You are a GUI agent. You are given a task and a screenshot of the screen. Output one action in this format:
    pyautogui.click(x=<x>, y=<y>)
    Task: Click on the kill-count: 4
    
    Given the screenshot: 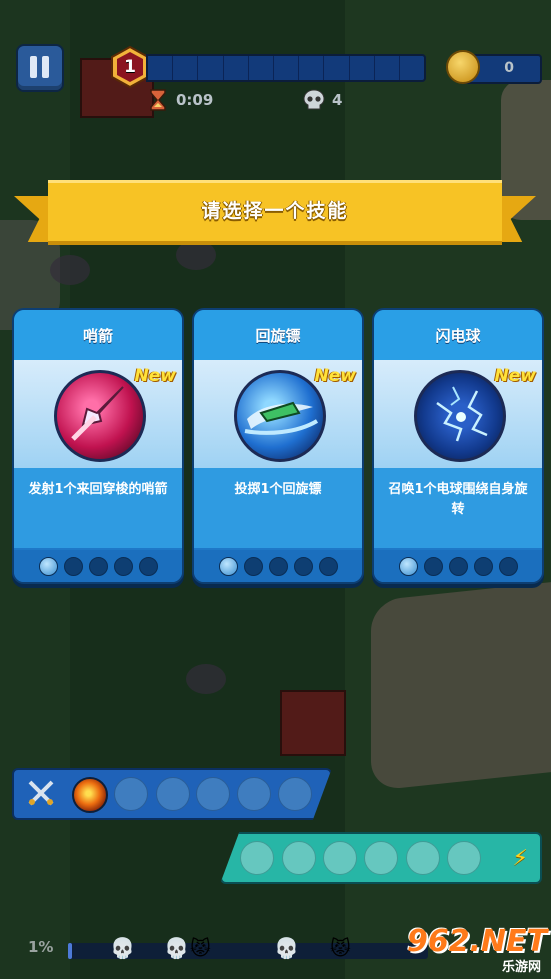 What is the action you would take?
    pyautogui.click(x=337, y=100)
    